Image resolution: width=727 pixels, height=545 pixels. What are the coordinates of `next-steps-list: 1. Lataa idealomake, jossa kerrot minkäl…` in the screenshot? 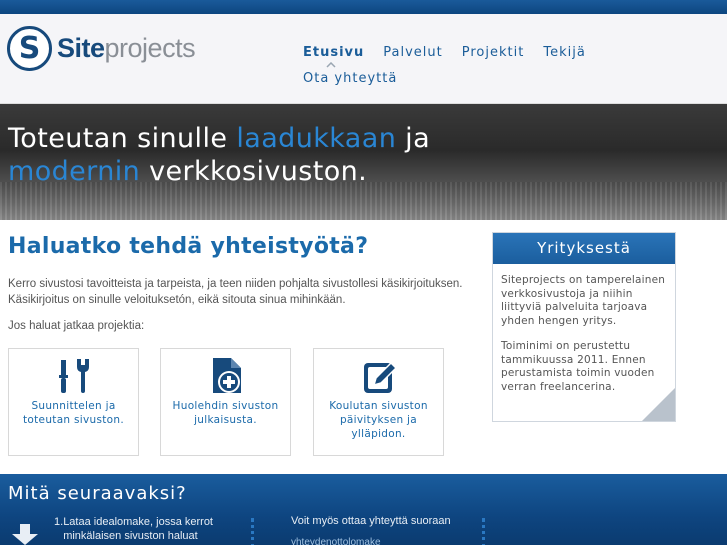 It's located at (149, 529).